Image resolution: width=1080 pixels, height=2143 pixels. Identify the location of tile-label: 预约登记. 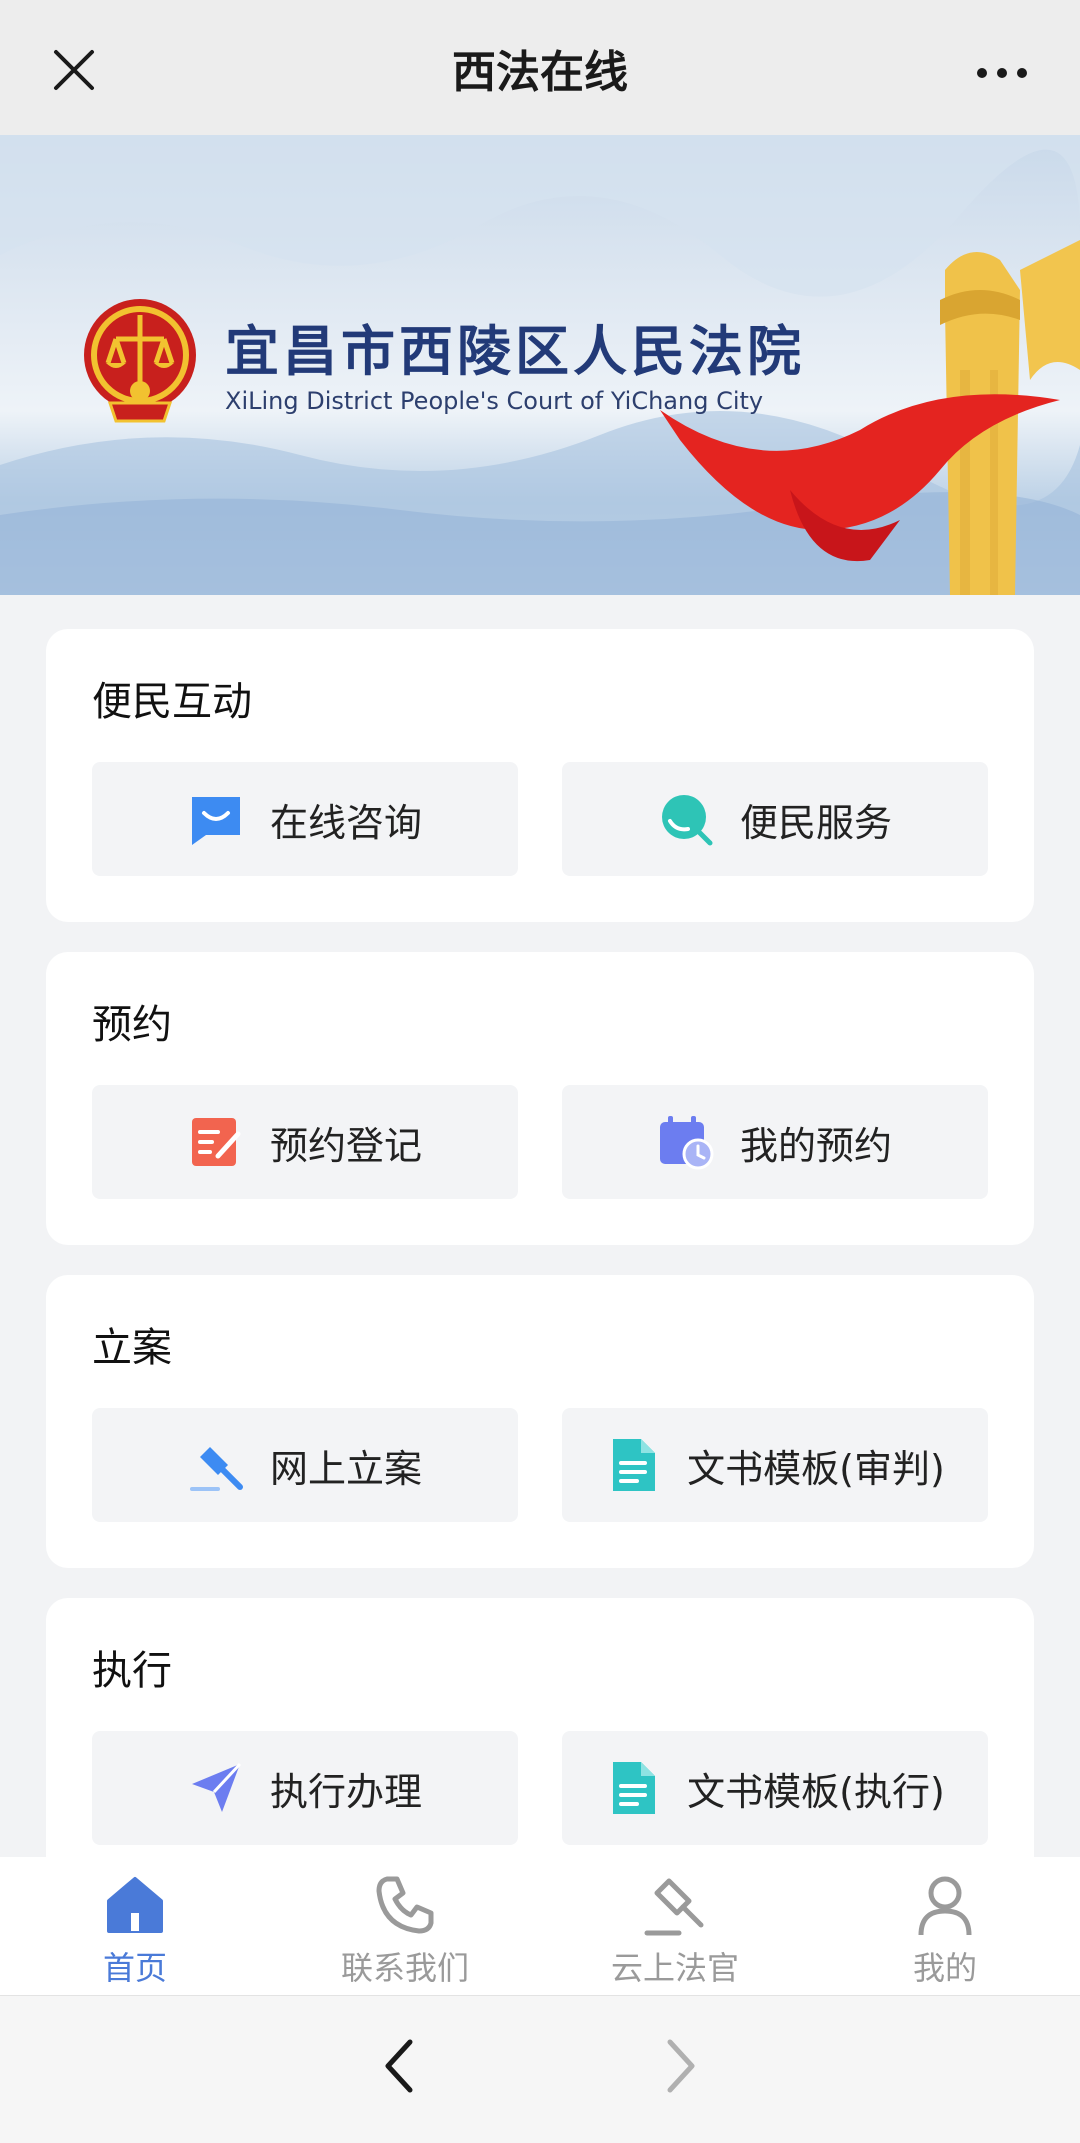
(345, 1145).